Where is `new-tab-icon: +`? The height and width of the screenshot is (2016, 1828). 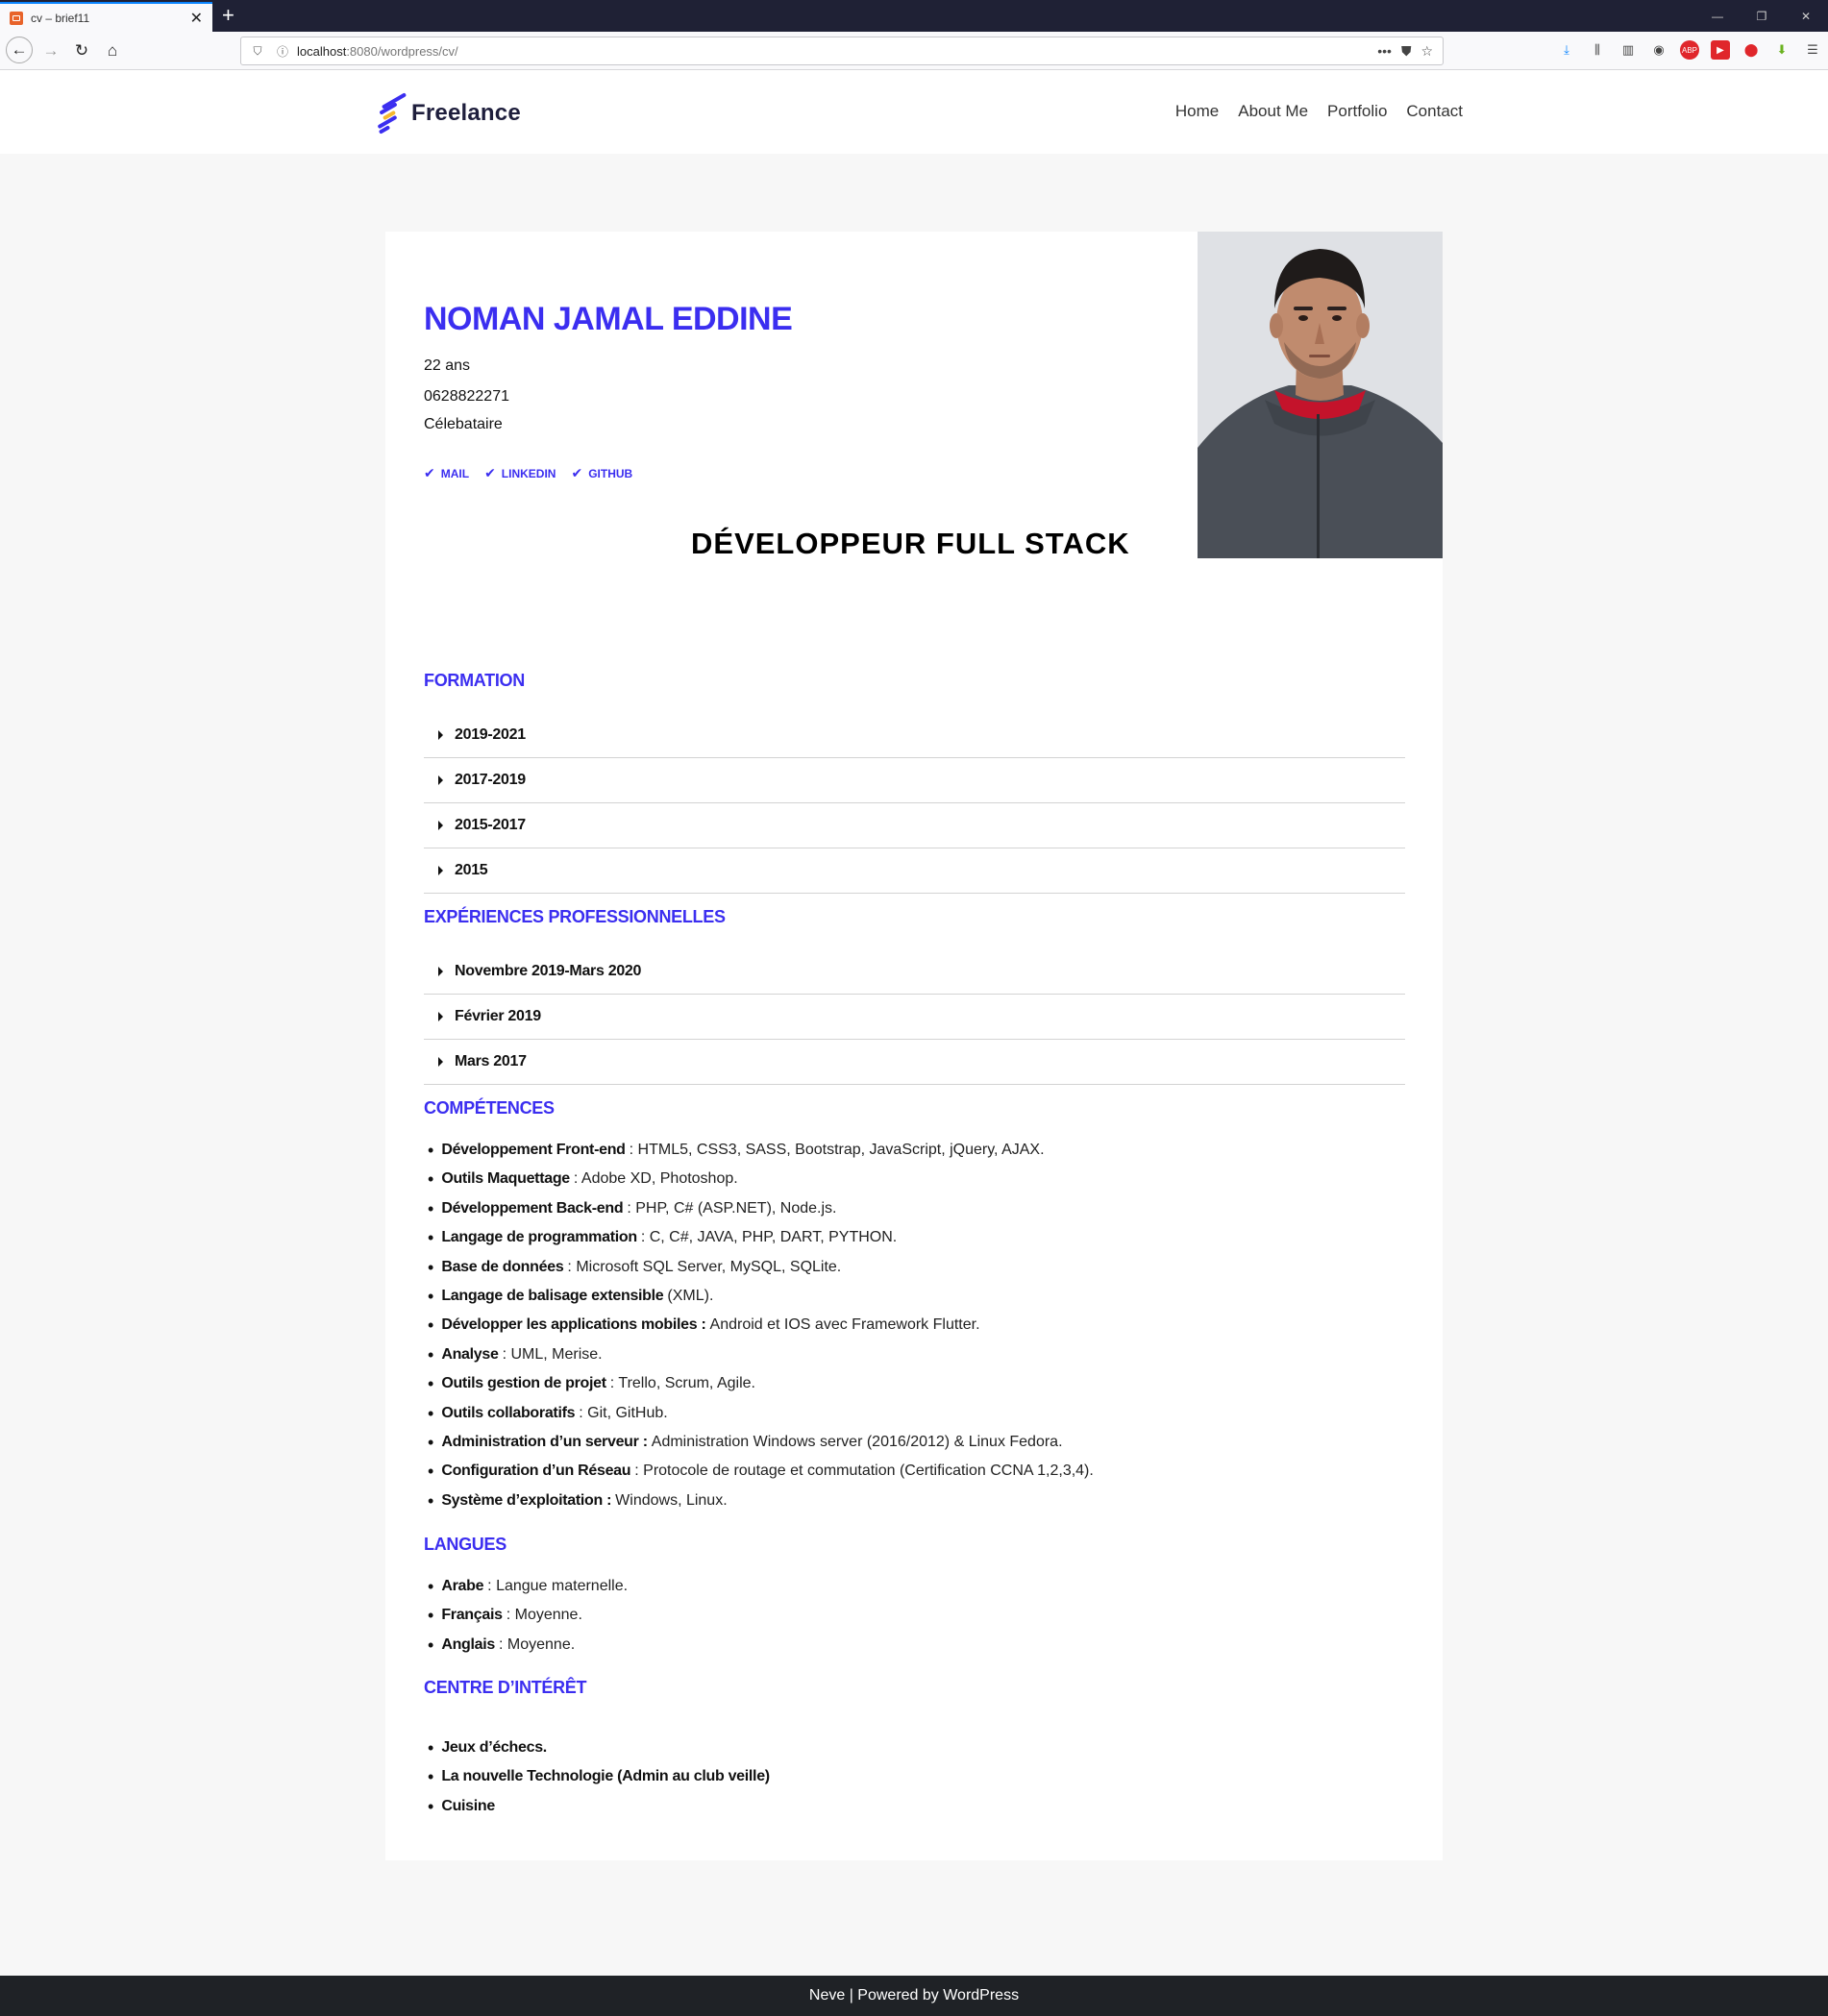
new-tab-icon: + is located at coordinates (228, 16).